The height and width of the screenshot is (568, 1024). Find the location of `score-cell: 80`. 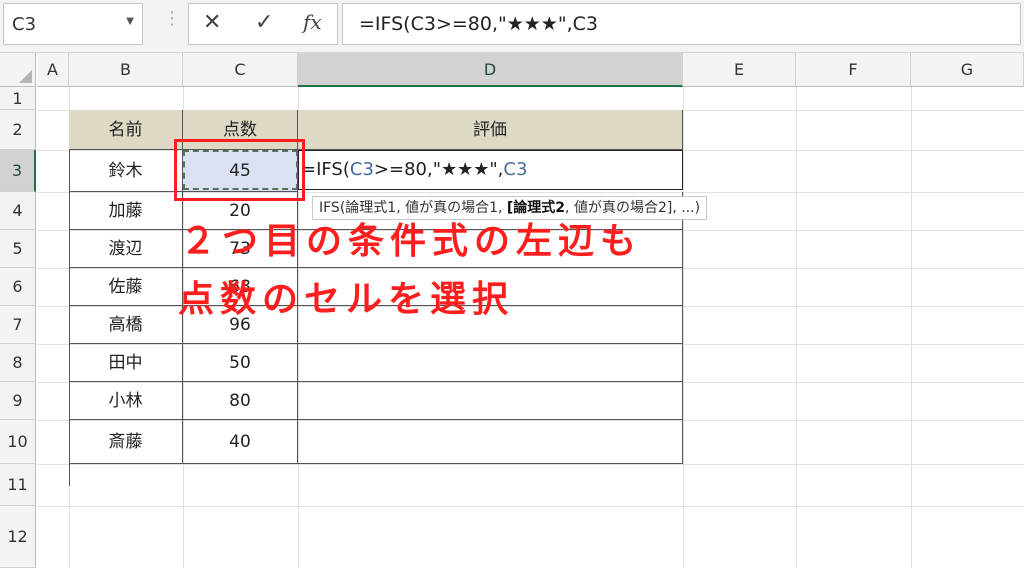

score-cell: 80 is located at coordinates (240, 401).